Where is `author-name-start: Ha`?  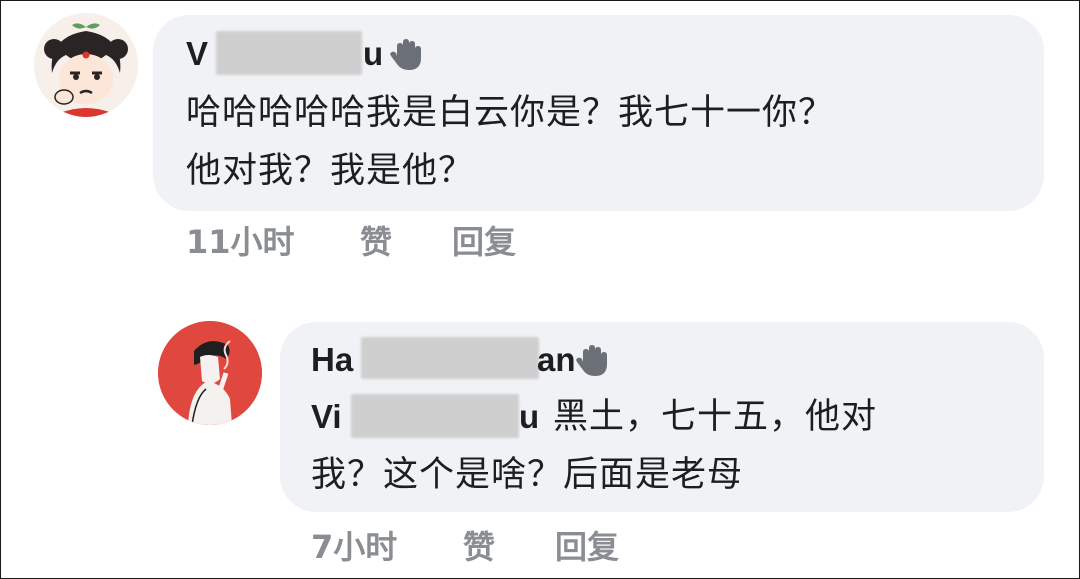
author-name-start: Ha is located at coordinates (332, 359).